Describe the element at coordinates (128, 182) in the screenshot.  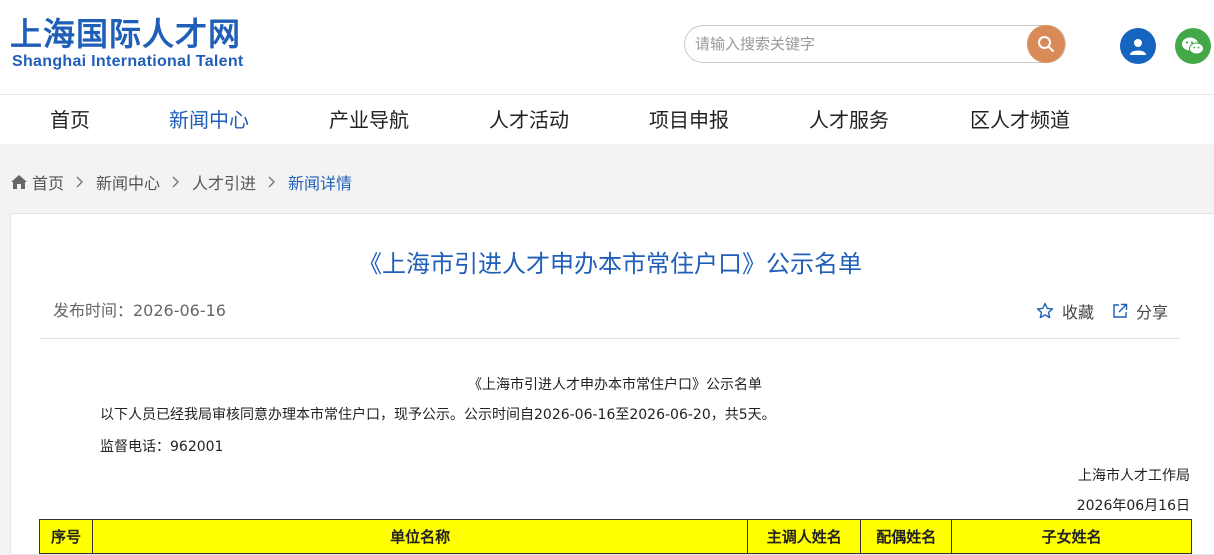
I see `breadcrumb-news: 新闻中心` at that location.